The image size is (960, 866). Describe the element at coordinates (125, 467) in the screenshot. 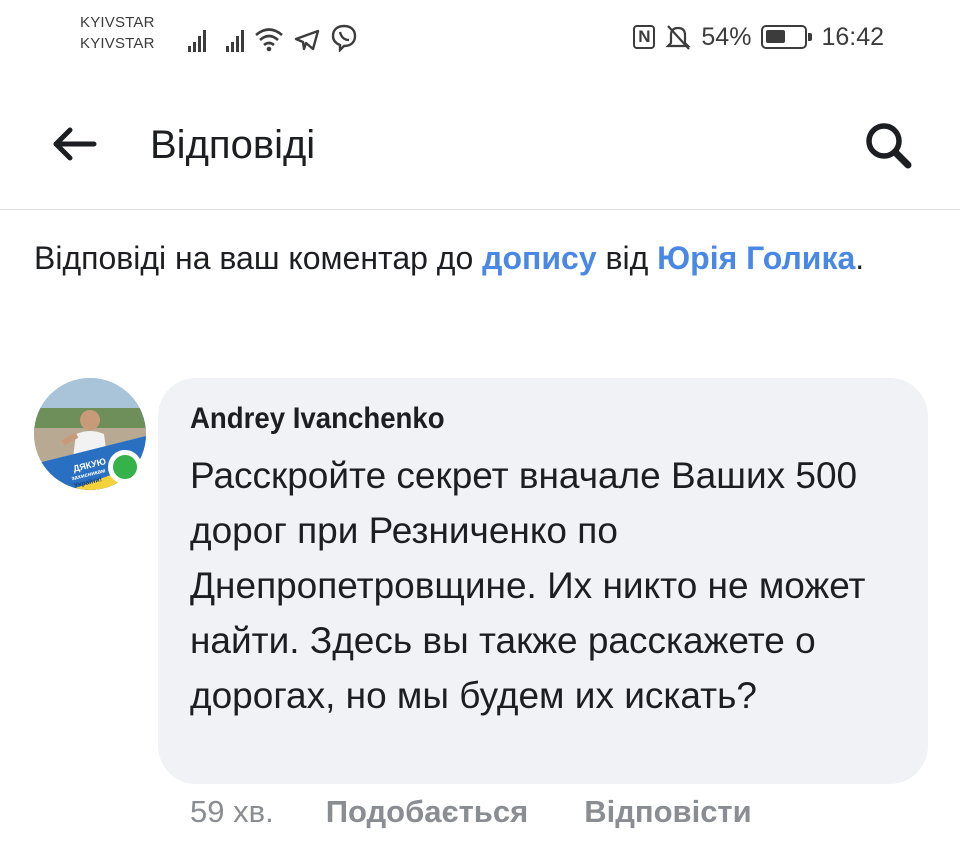

I see `online-indicator` at that location.